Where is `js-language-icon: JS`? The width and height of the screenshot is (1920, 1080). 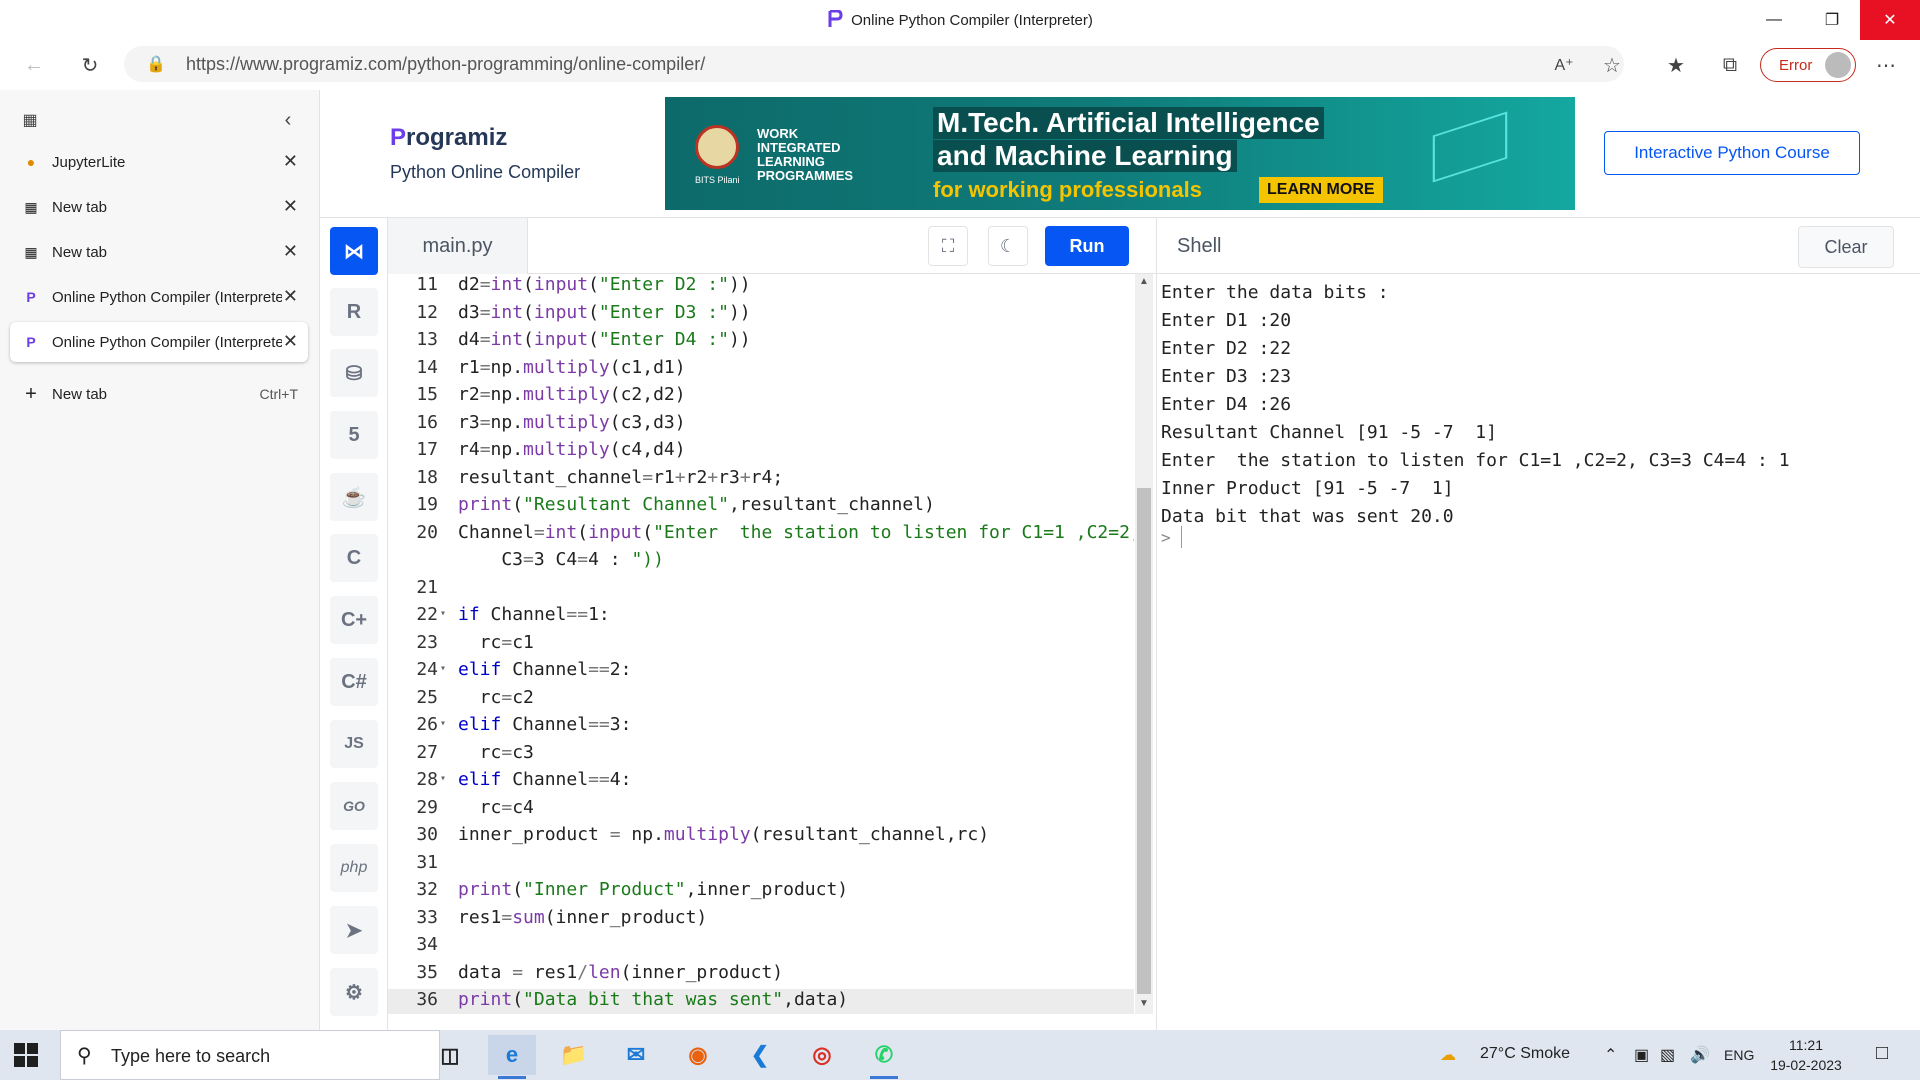
js-language-icon: JS is located at coordinates (354, 744).